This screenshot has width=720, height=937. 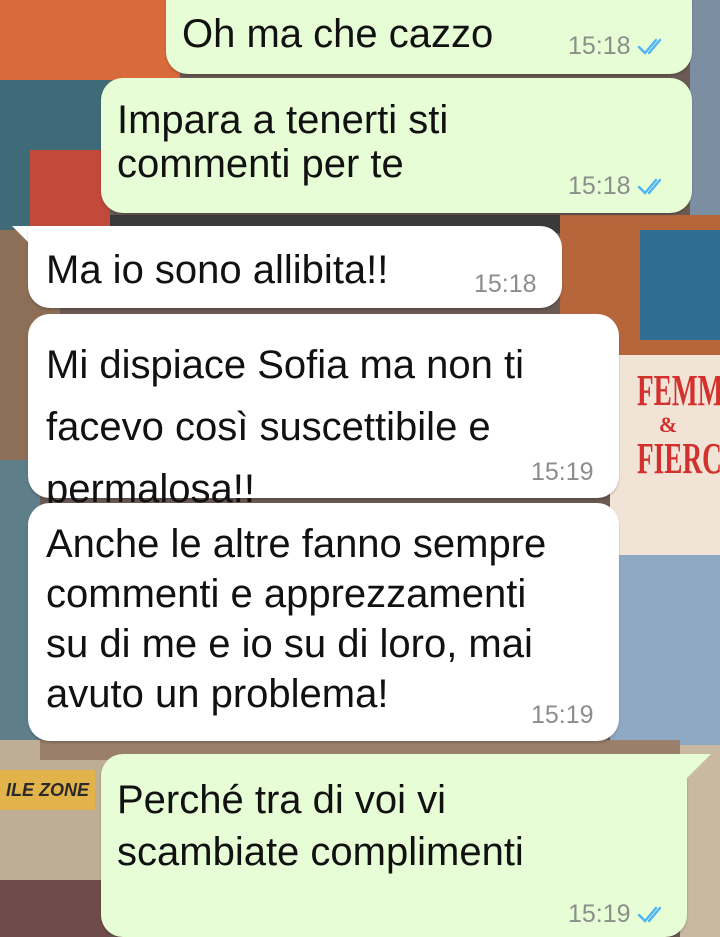 What do you see at coordinates (699, 766) in the screenshot?
I see `bubble-tail-icon` at bounding box center [699, 766].